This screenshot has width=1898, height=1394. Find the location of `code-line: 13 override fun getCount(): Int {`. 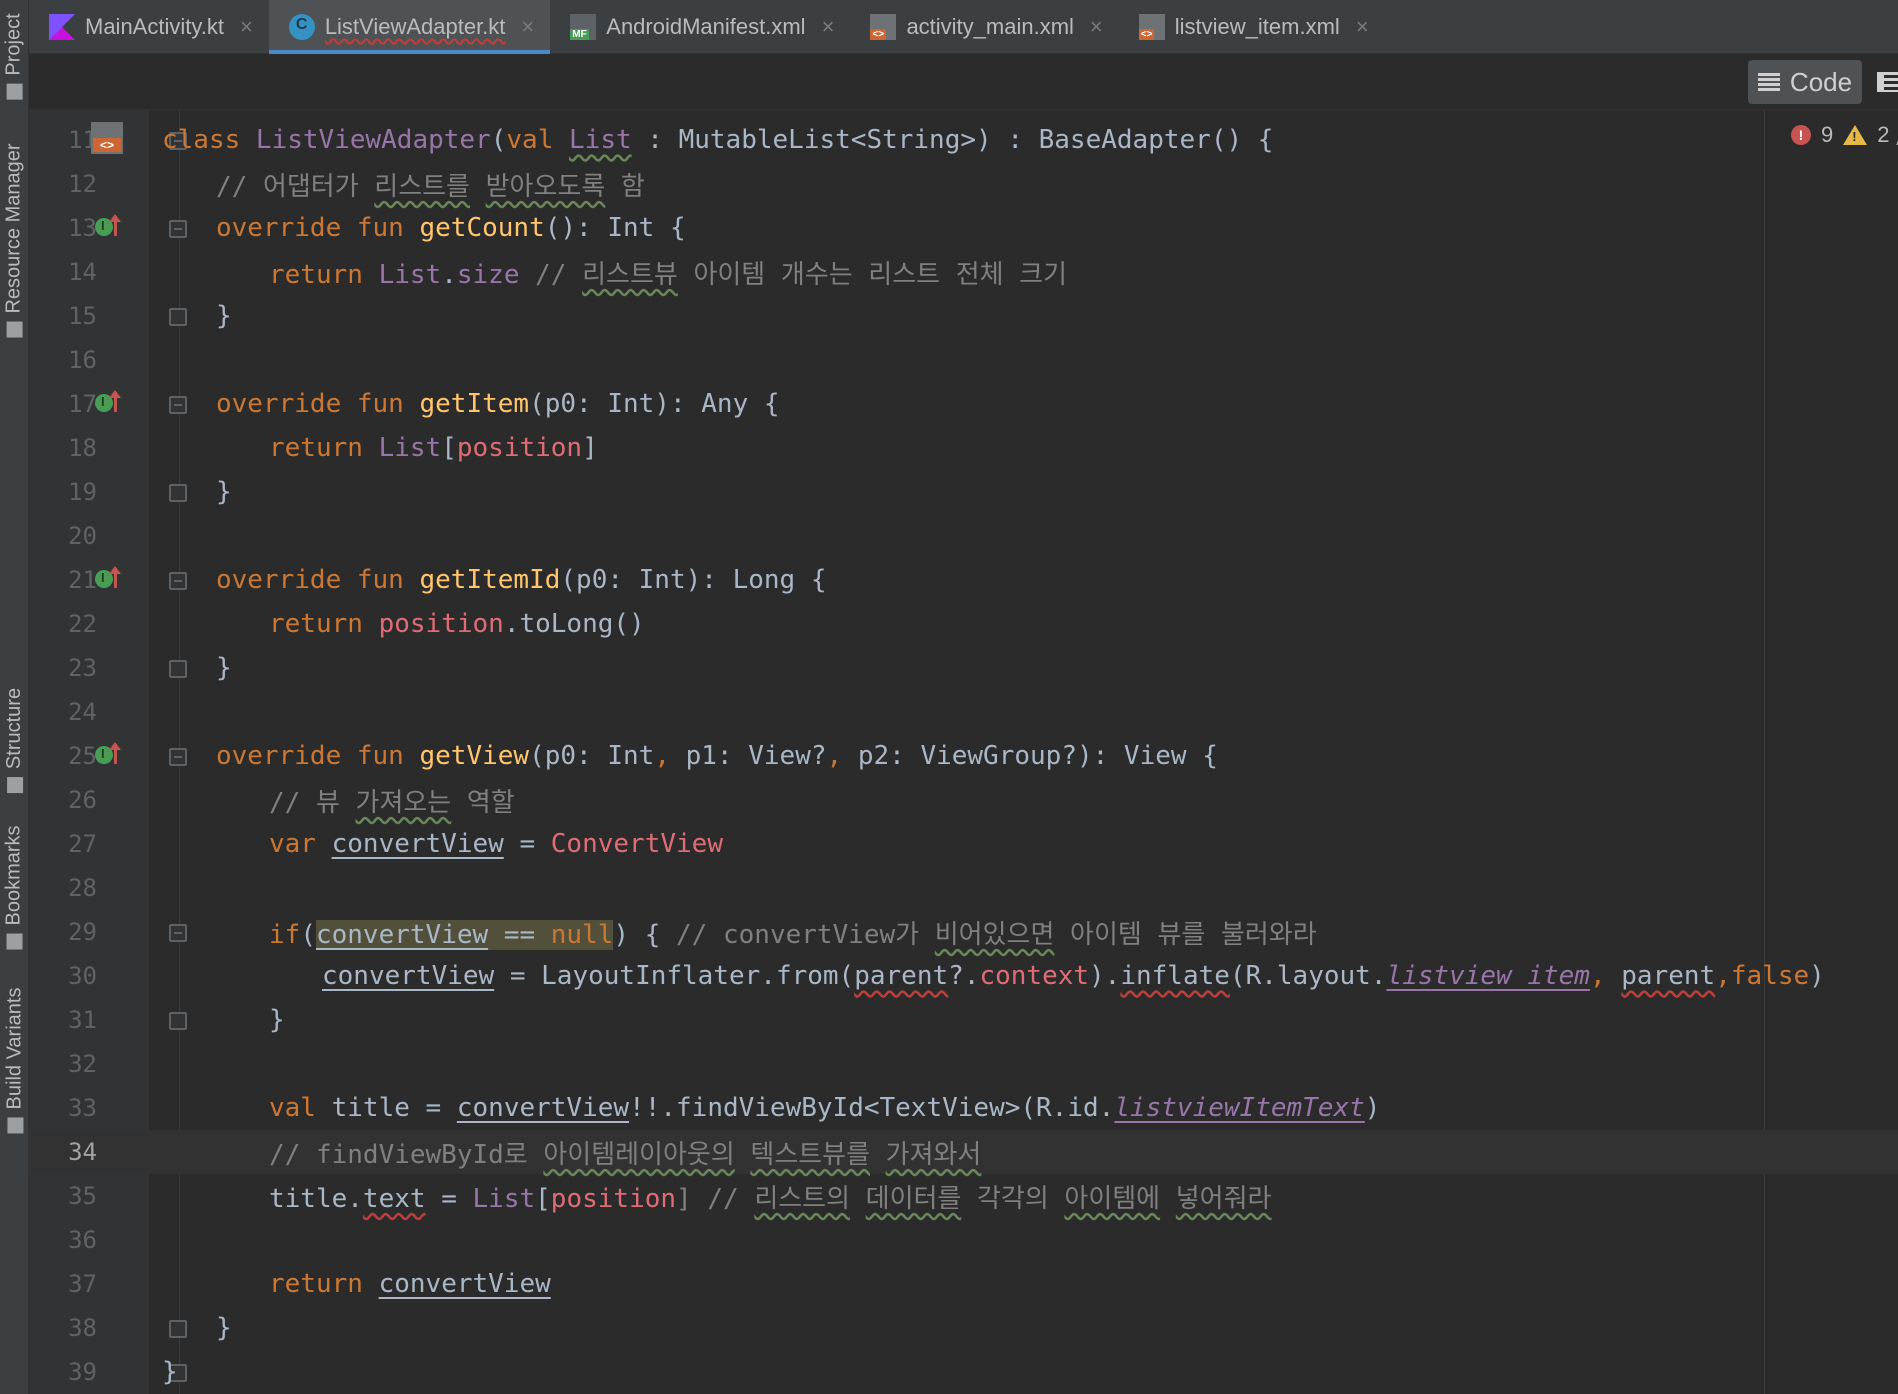

code-line: 13 override fun getCount(): Int { is located at coordinates (963, 228).